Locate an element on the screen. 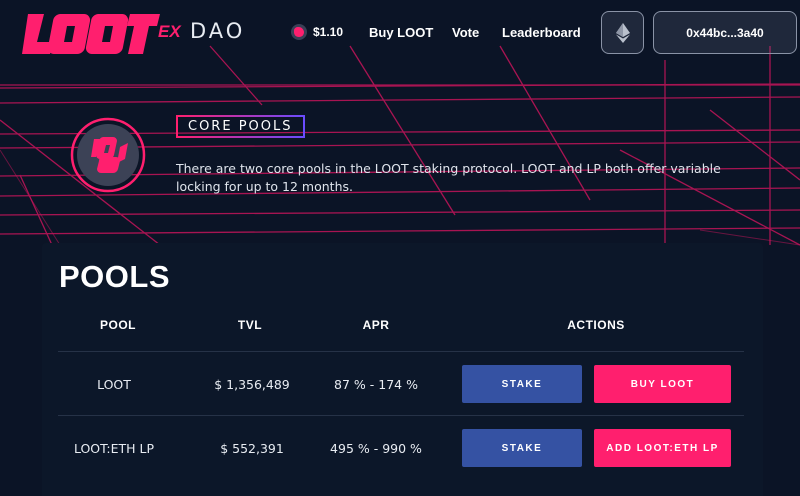 The image size is (800, 496). loot-token-icon is located at coordinates (299, 32).